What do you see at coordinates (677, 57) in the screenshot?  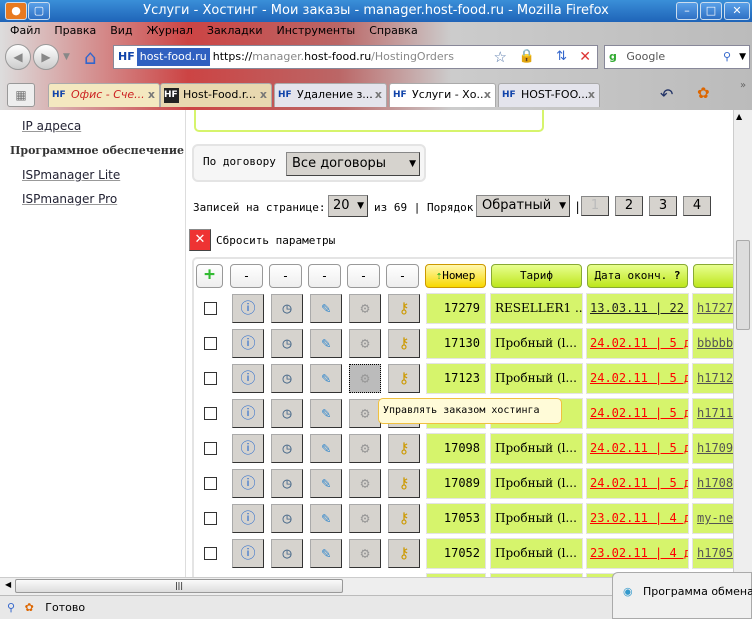 I see `search-bar: g Google ⚲ ▼` at bounding box center [677, 57].